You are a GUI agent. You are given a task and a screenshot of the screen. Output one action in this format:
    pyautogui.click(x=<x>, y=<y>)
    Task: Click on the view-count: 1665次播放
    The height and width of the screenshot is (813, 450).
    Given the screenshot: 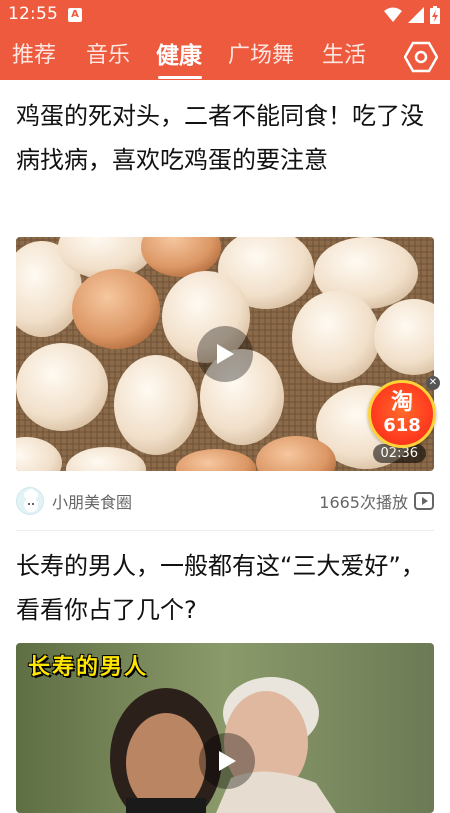 What is the action you would take?
    pyautogui.click(x=363, y=502)
    